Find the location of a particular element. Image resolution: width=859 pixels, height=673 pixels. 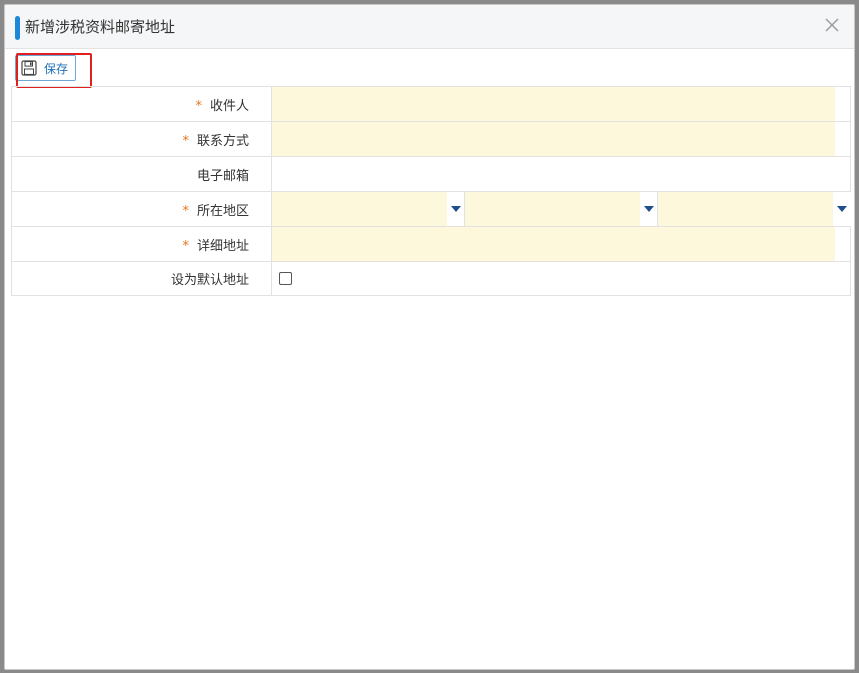

contact-input-cell is located at coordinates (561, 139).